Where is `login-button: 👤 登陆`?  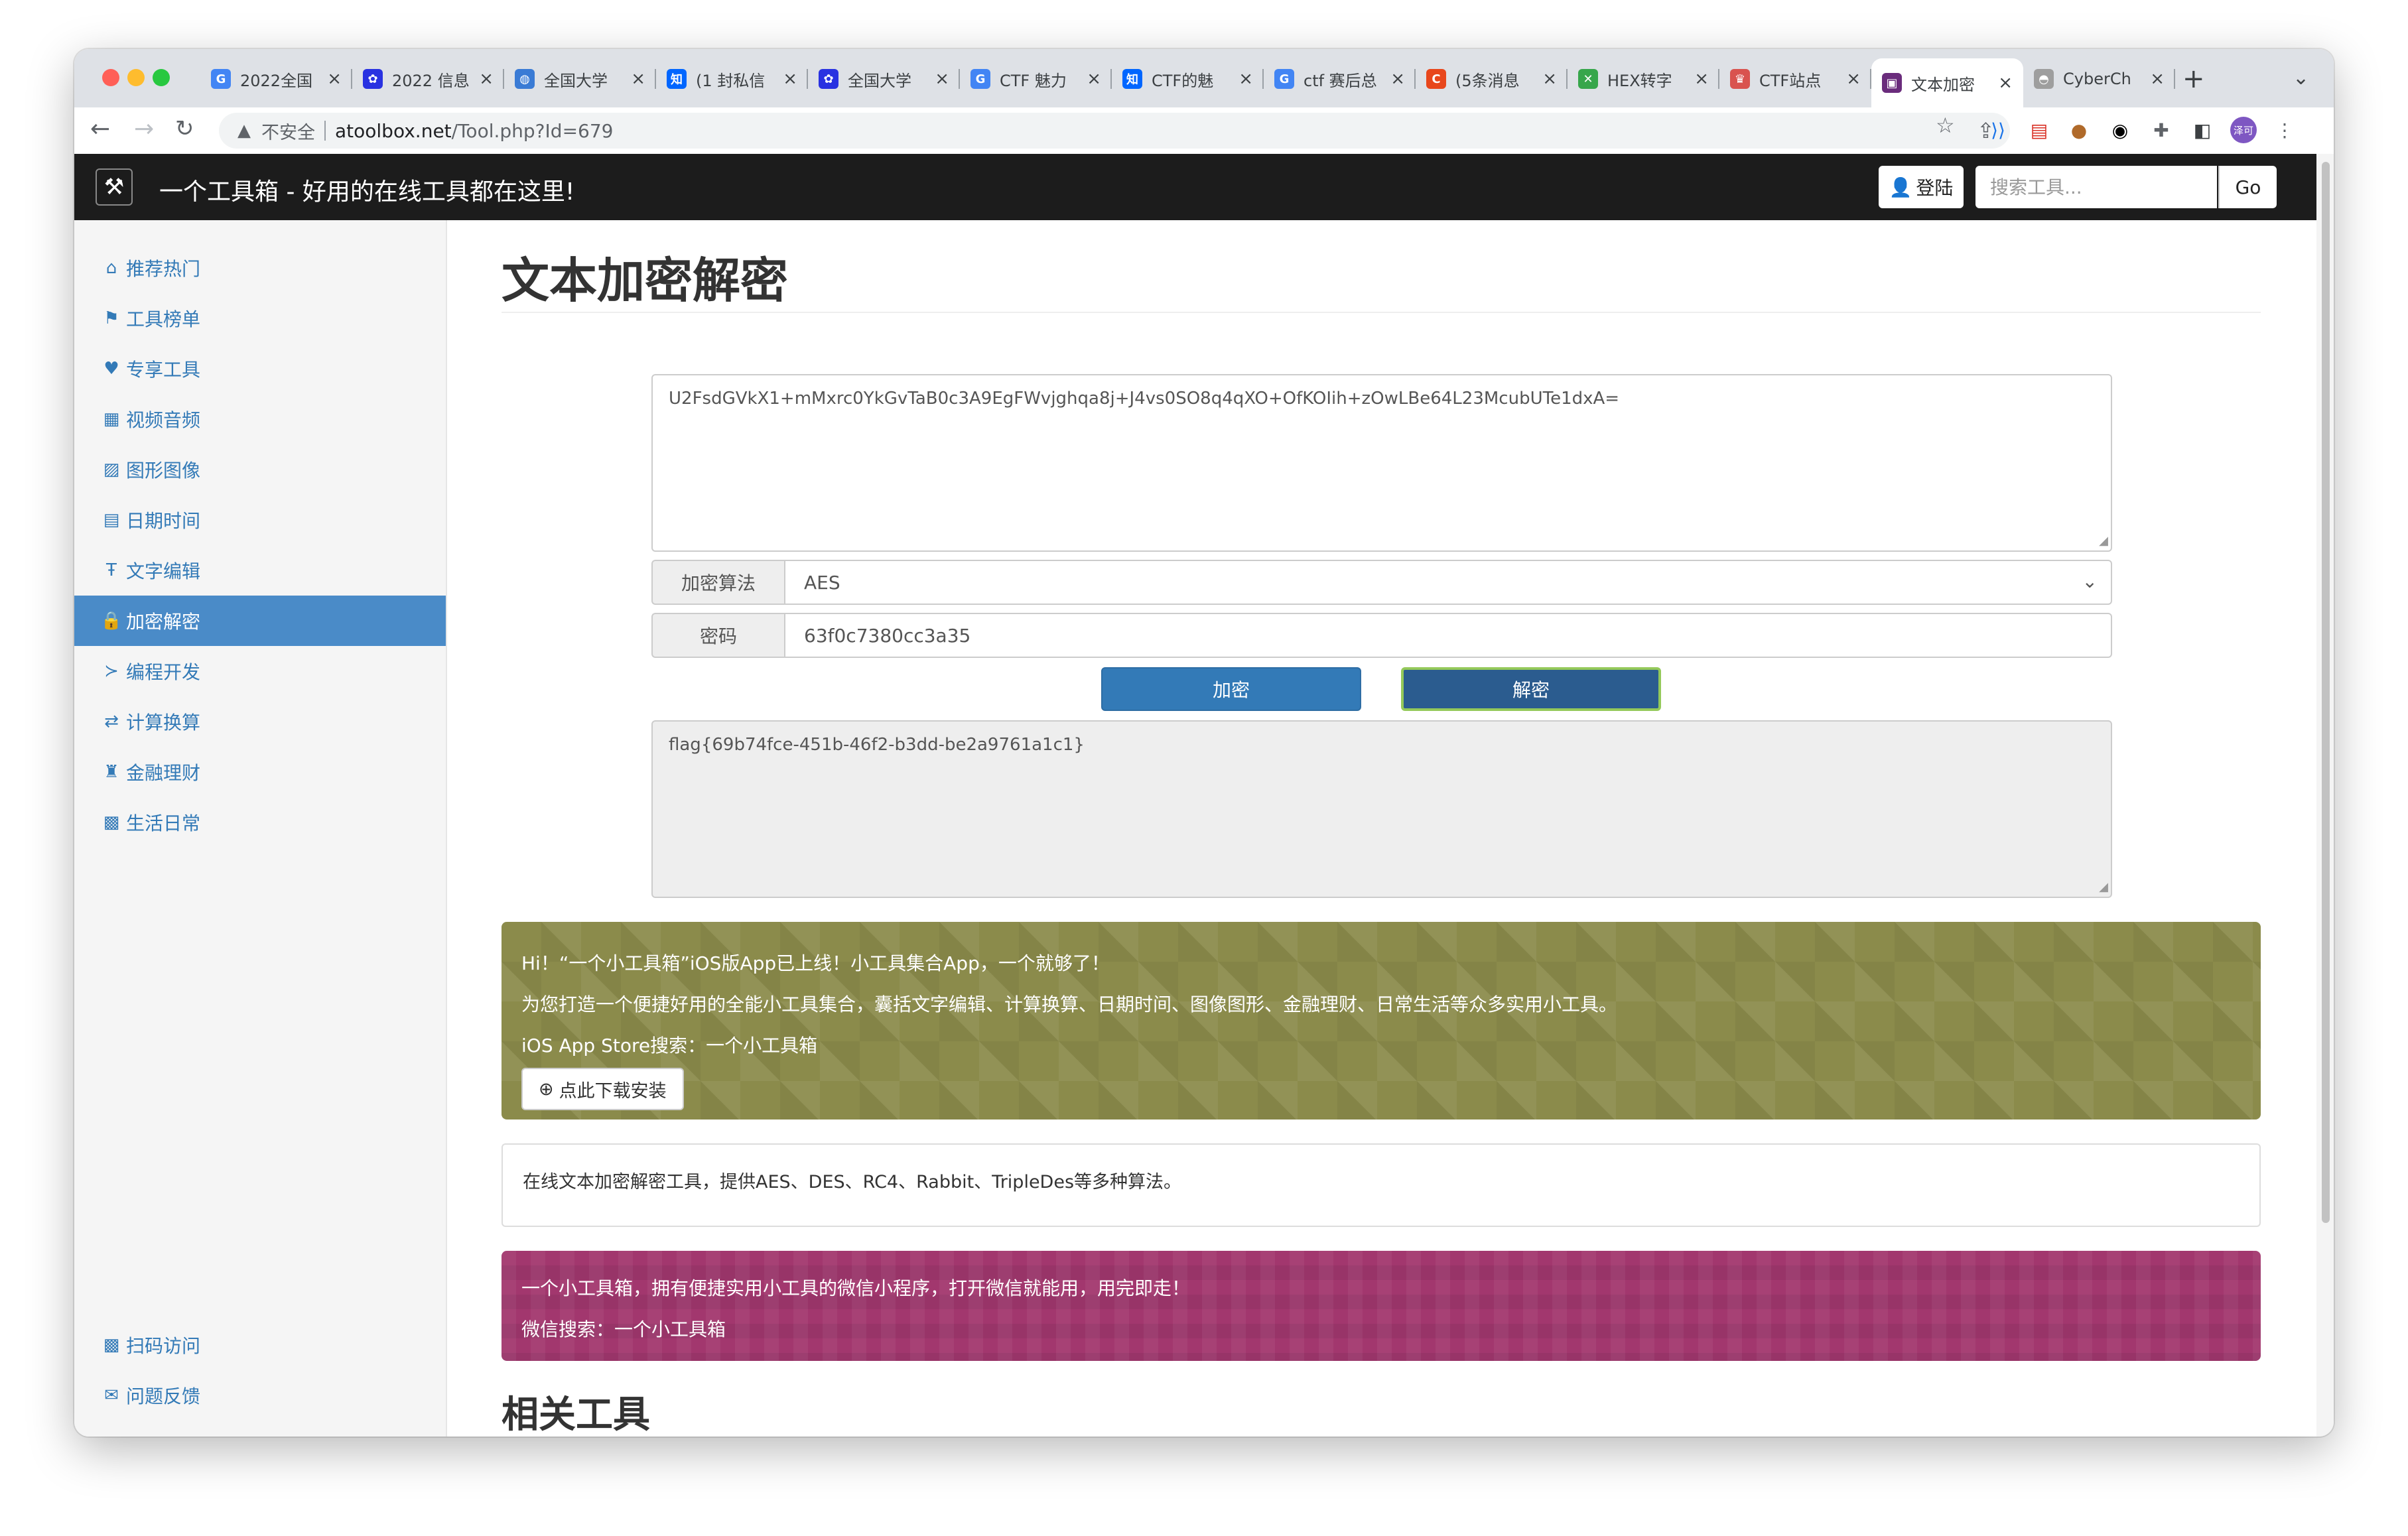 login-button: 👤 登陆 is located at coordinates (1921, 187).